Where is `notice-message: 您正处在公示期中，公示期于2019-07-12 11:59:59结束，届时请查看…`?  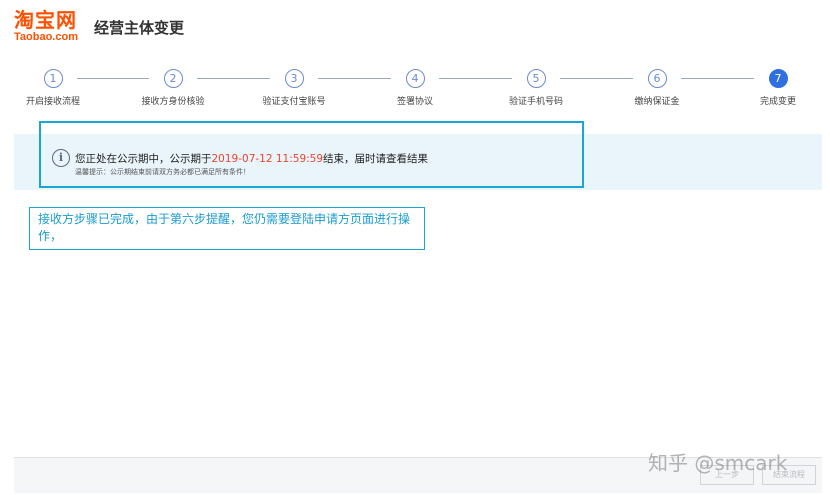 notice-message: 您正处在公示期中，公示期于2019-07-12 11:59:59结束，届时请查看… is located at coordinates (251, 158).